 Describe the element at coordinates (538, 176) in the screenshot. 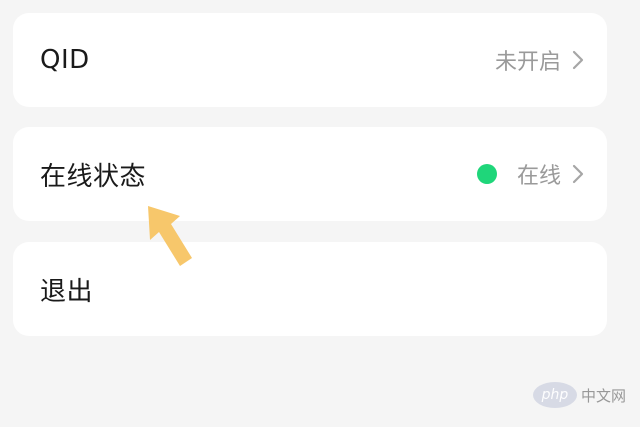

I see `online-status-value: 在线` at that location.